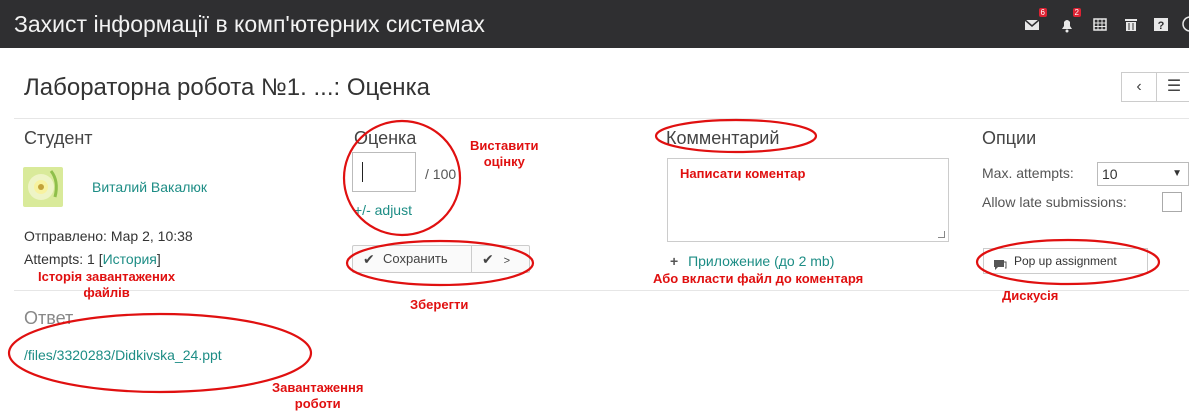 This screenshot has width=1189, height=414. Describe the element at coordinates (507, 261) in the screenshot. I see `next-arrow-label: >` at that location.